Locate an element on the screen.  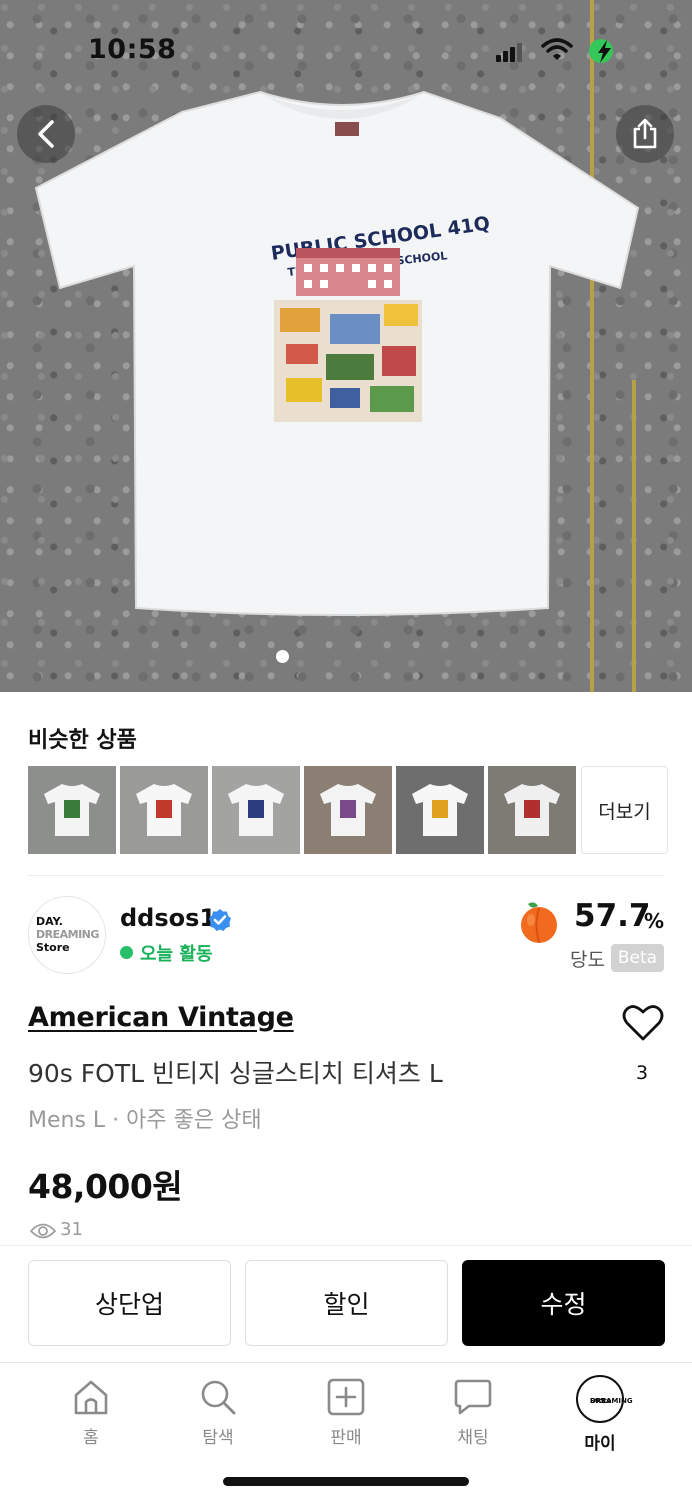
view-count: 31 is located at coordinates (71, 1229).